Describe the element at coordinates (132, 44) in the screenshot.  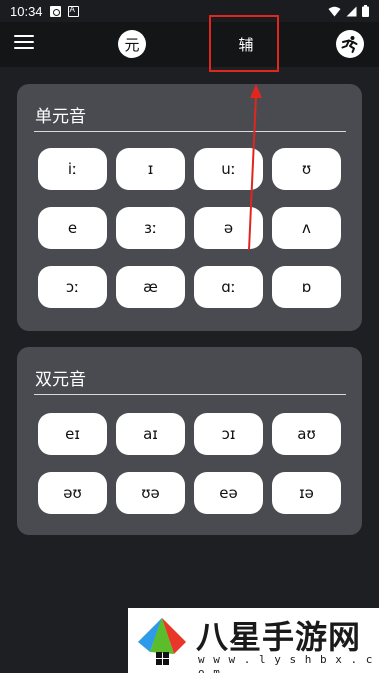
I see `vowel-mode-button: 元` at that location.